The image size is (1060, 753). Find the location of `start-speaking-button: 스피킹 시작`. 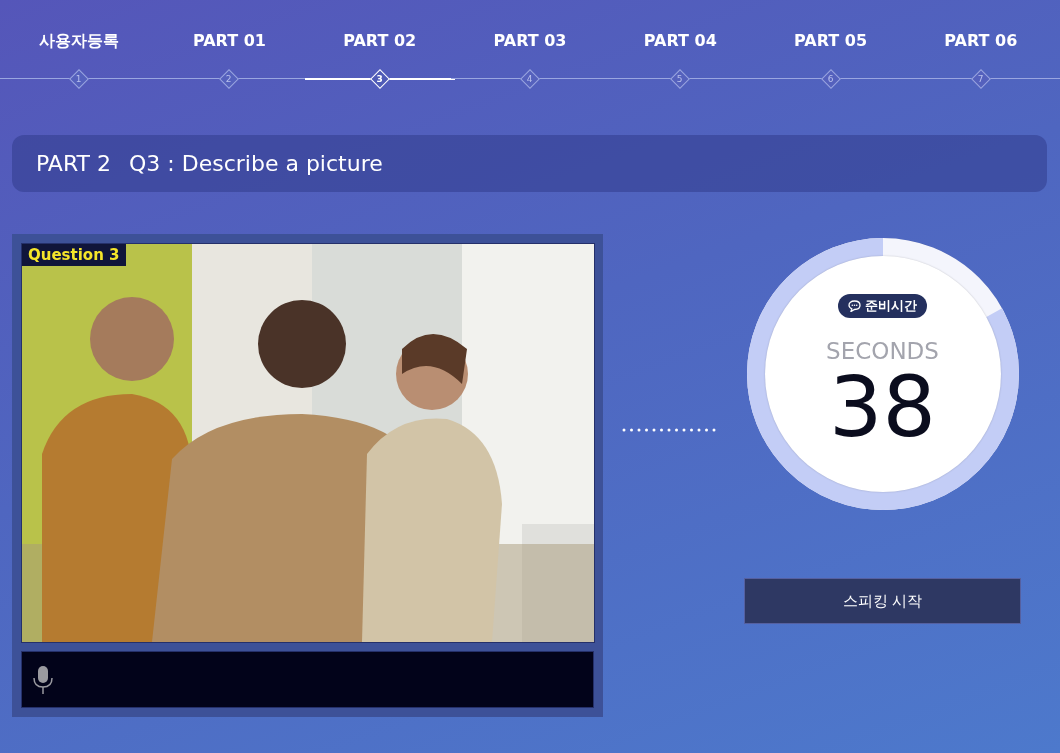

start-speaking-button: 스피킹 시작 is located at coordinates (882, 601).